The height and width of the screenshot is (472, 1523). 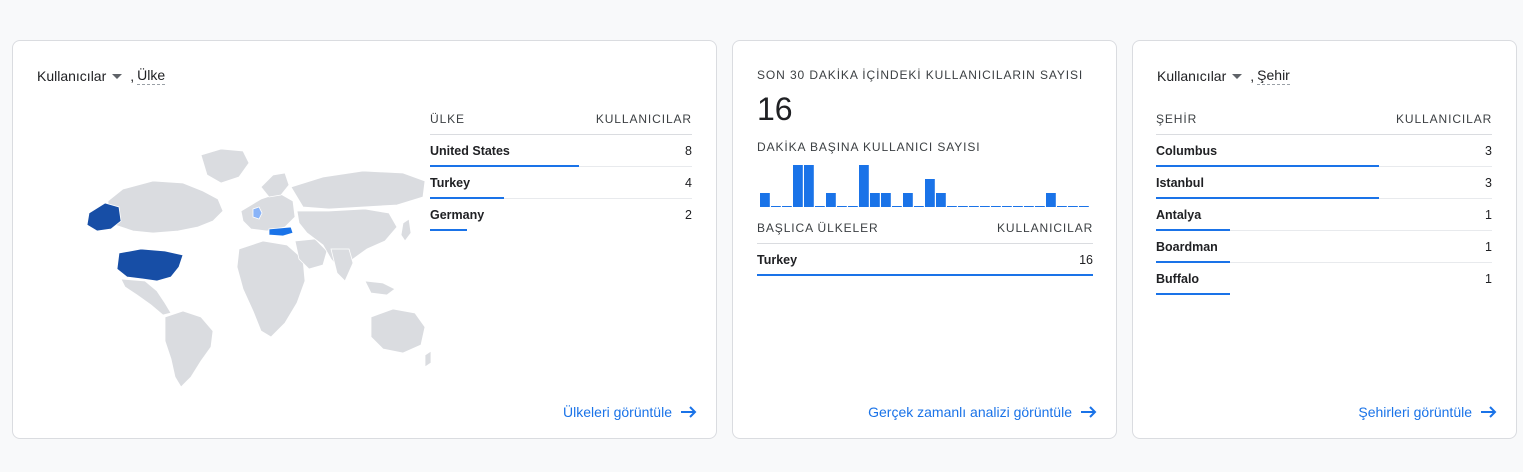 I want to click on table-header-row: BAŞLICA ÜLKELER KULLANICILAR, so click(x=925, y=228).